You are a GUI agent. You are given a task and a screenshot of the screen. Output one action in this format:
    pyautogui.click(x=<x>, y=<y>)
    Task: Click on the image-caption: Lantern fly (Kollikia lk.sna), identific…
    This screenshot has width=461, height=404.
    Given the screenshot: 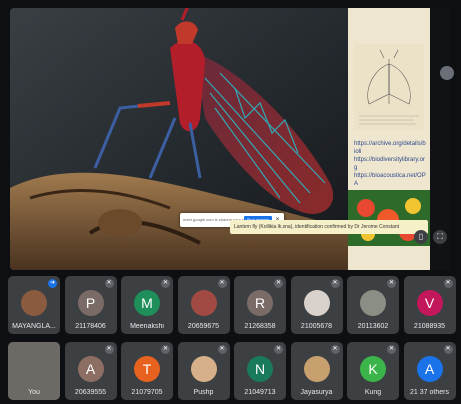 What is the action you would take?
    pyautogui.click(x=329, y=227)
    